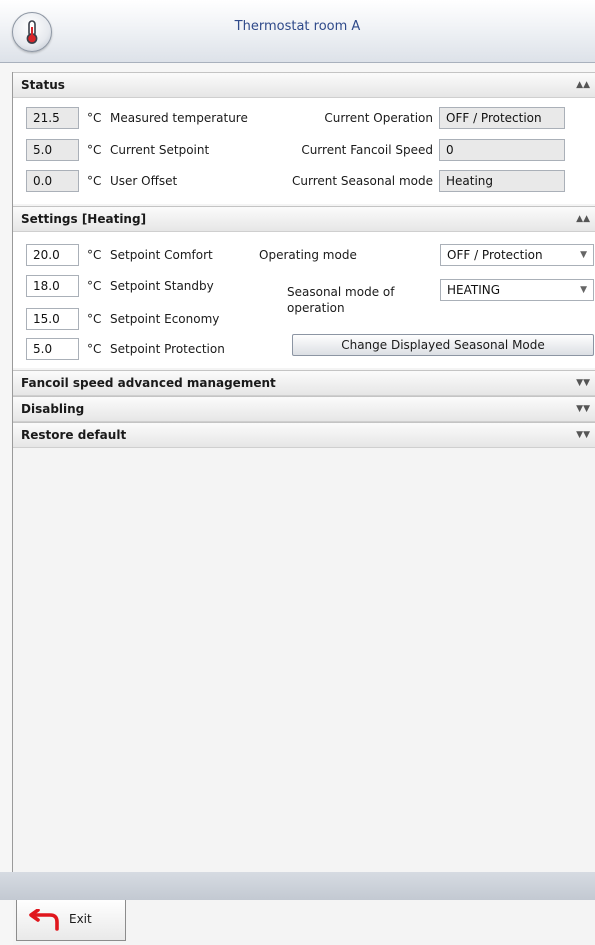 Image resolution: width=595 pixels, height=945 pixels. Describe the element at coordinates (304, 219) in the screenshot. I see `settings-section-header: Settings [Heating] ▲▲` at that location.